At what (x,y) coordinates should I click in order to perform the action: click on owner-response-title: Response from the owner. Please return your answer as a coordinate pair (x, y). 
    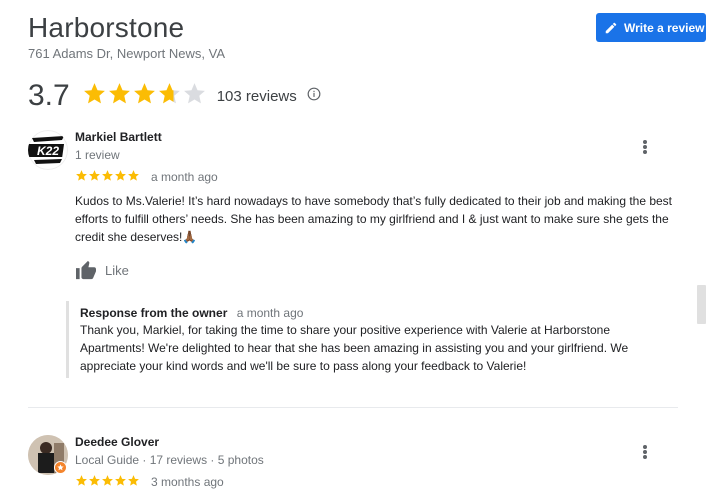
    Looking at the image, I should click on (154, 313).